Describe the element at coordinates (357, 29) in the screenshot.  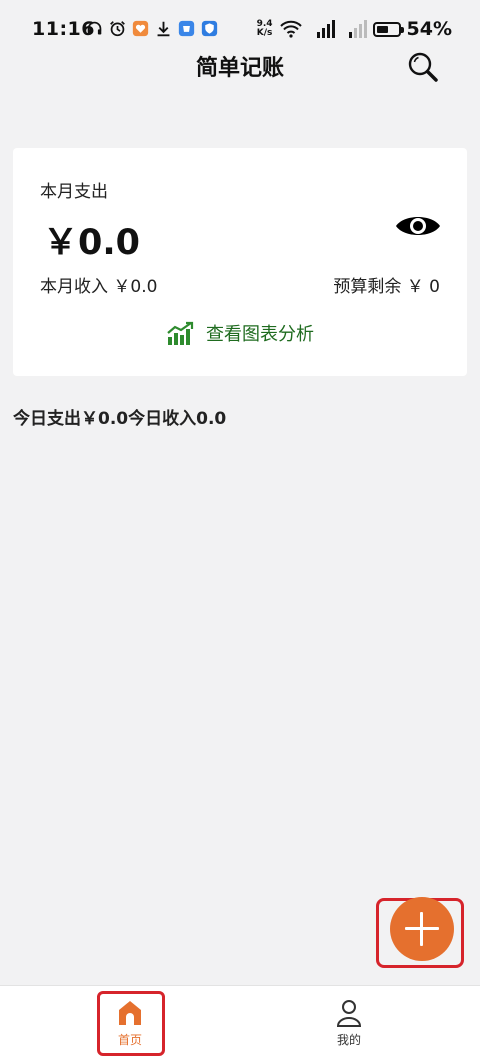
I see `signal-5g-icon` at that location.